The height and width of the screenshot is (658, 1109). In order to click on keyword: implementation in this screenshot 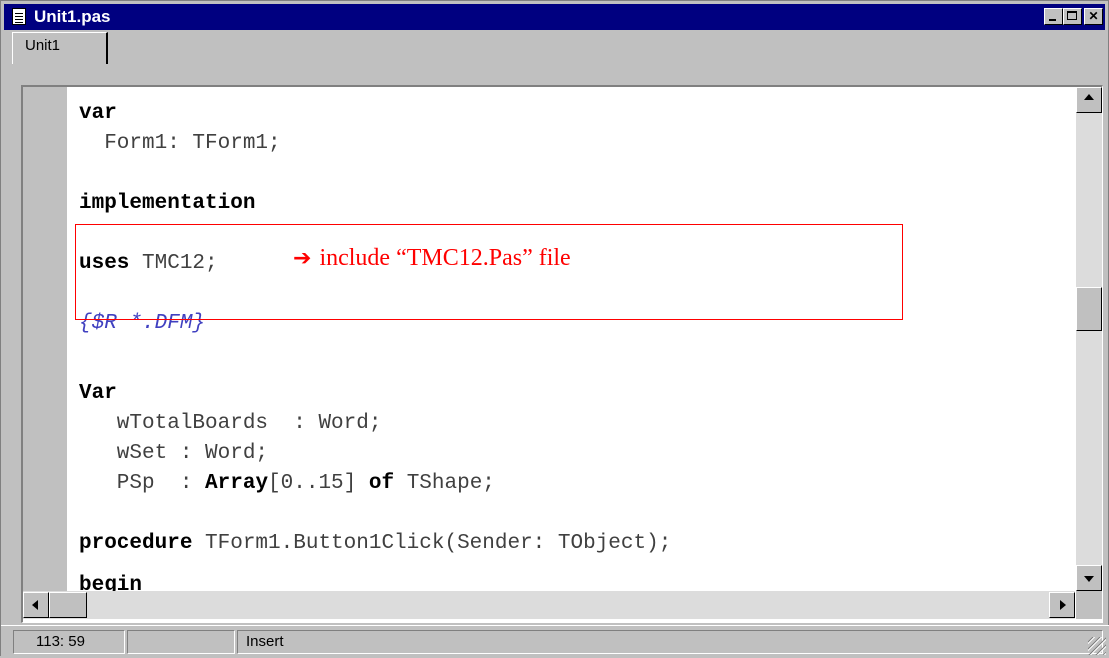, I will do `click(167, 203)`.